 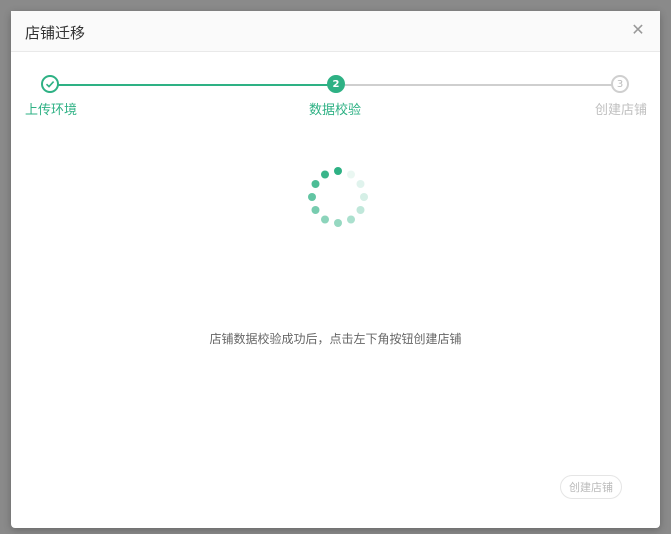 I want to click on step-label-data-validation: 数据校验, so click(x=335, y=110).